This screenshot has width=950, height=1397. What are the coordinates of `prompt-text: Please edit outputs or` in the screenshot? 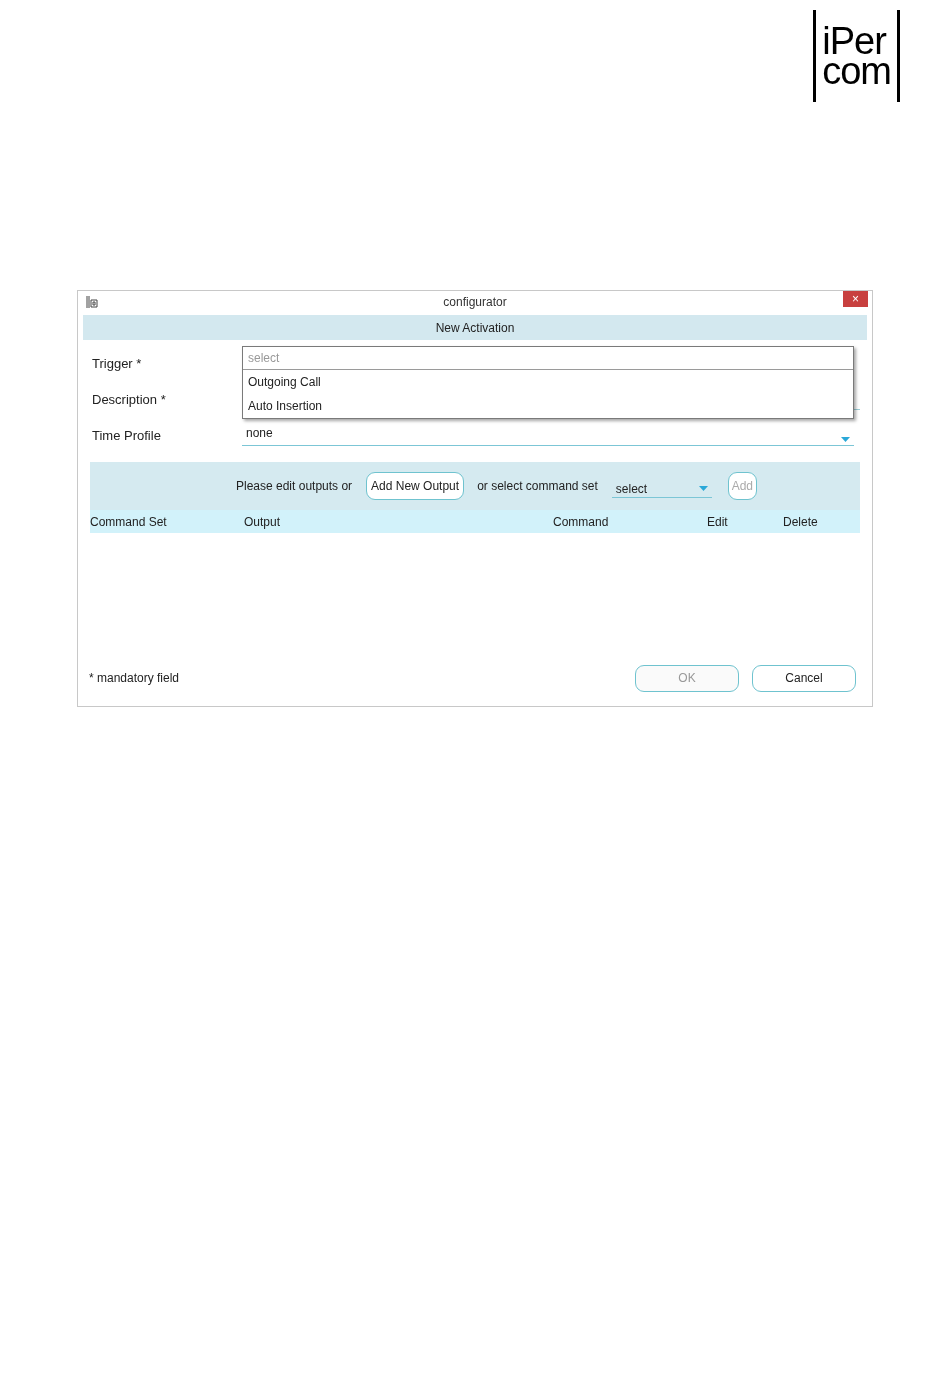 It's located at (294, 486).